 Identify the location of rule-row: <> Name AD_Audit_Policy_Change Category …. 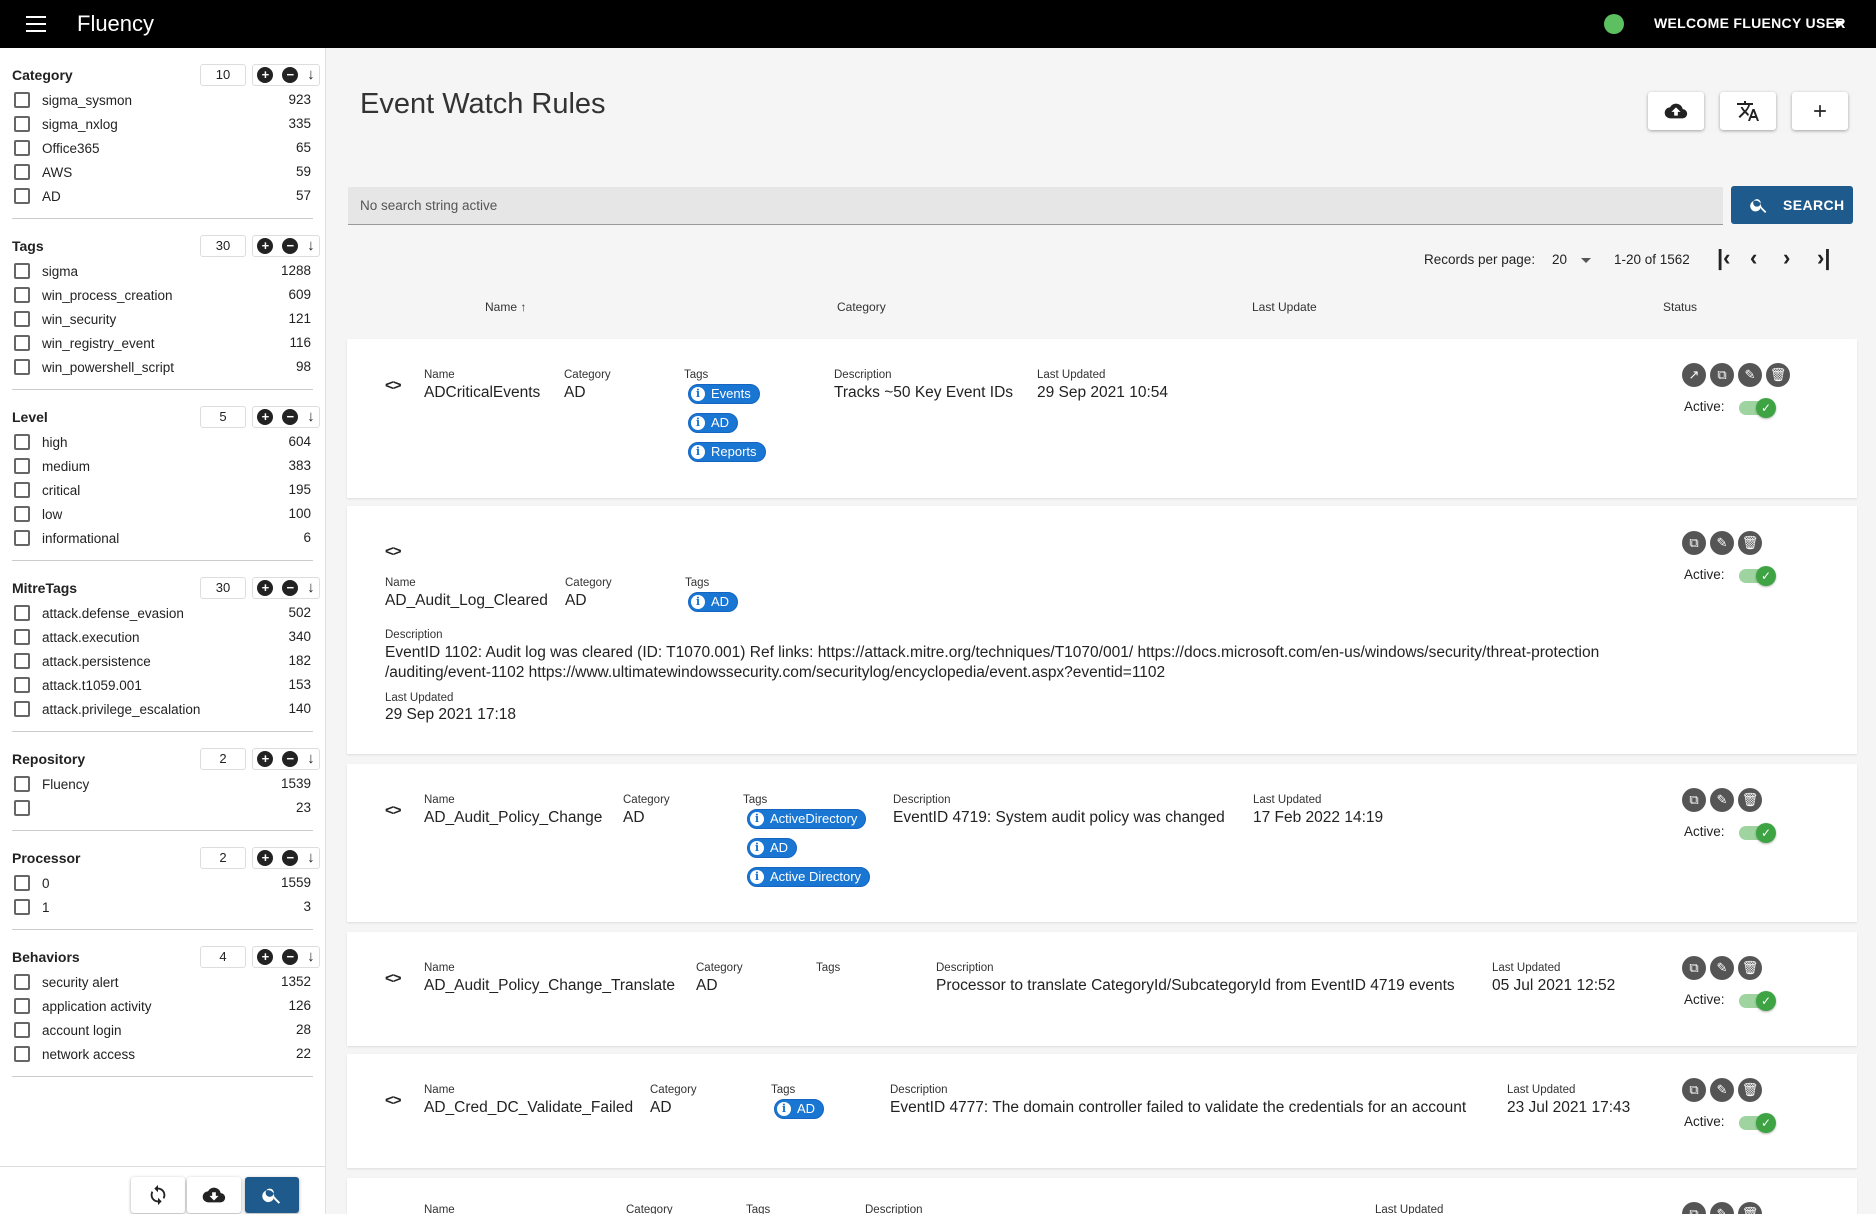
(1102, 843).